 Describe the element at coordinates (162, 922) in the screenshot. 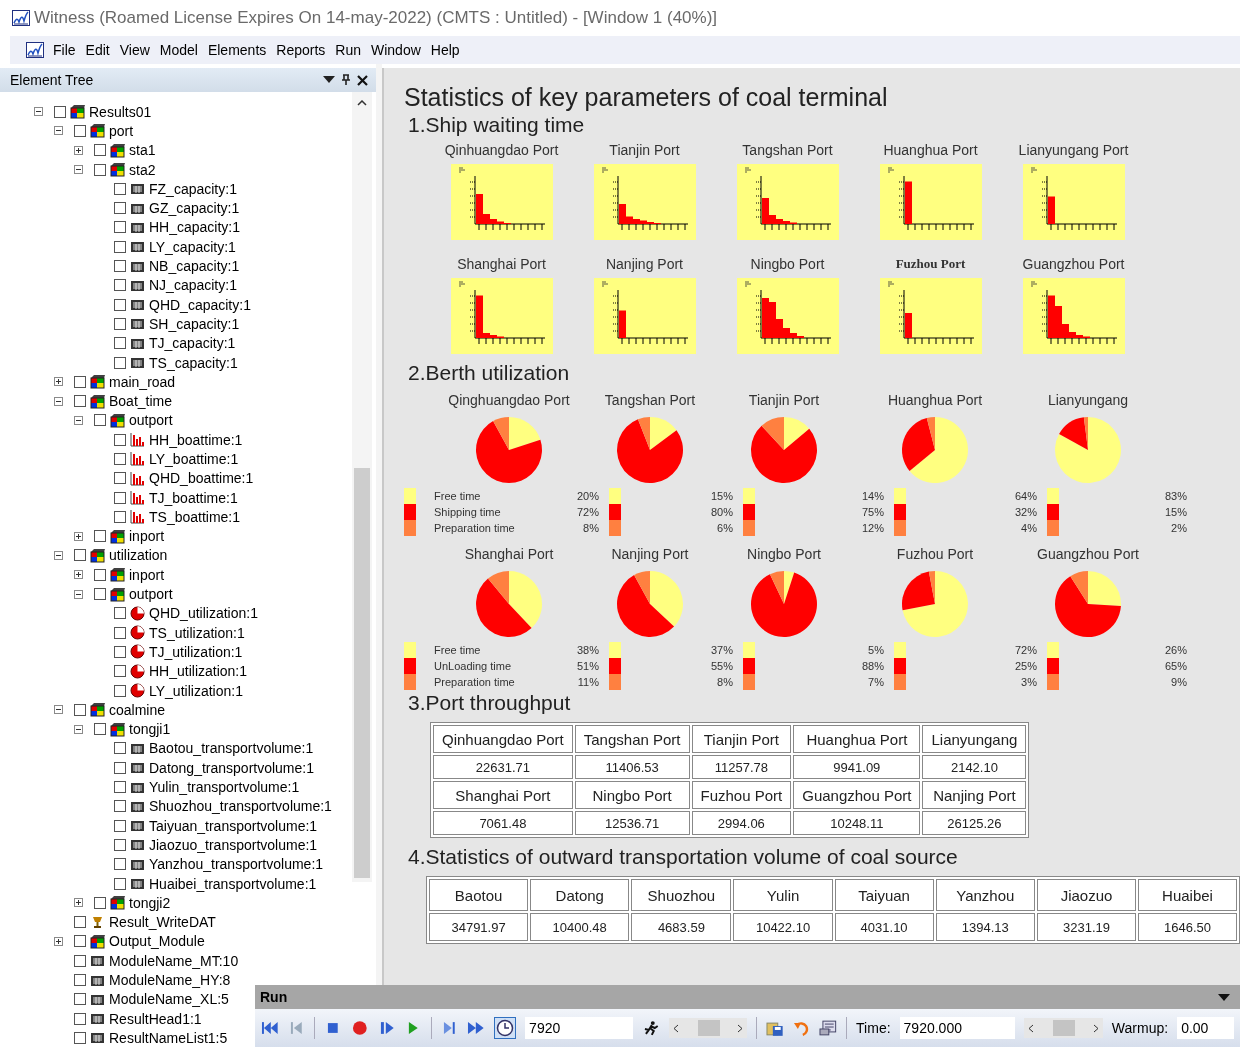

I see `tree-item: Result_WriteDAT` at that location.